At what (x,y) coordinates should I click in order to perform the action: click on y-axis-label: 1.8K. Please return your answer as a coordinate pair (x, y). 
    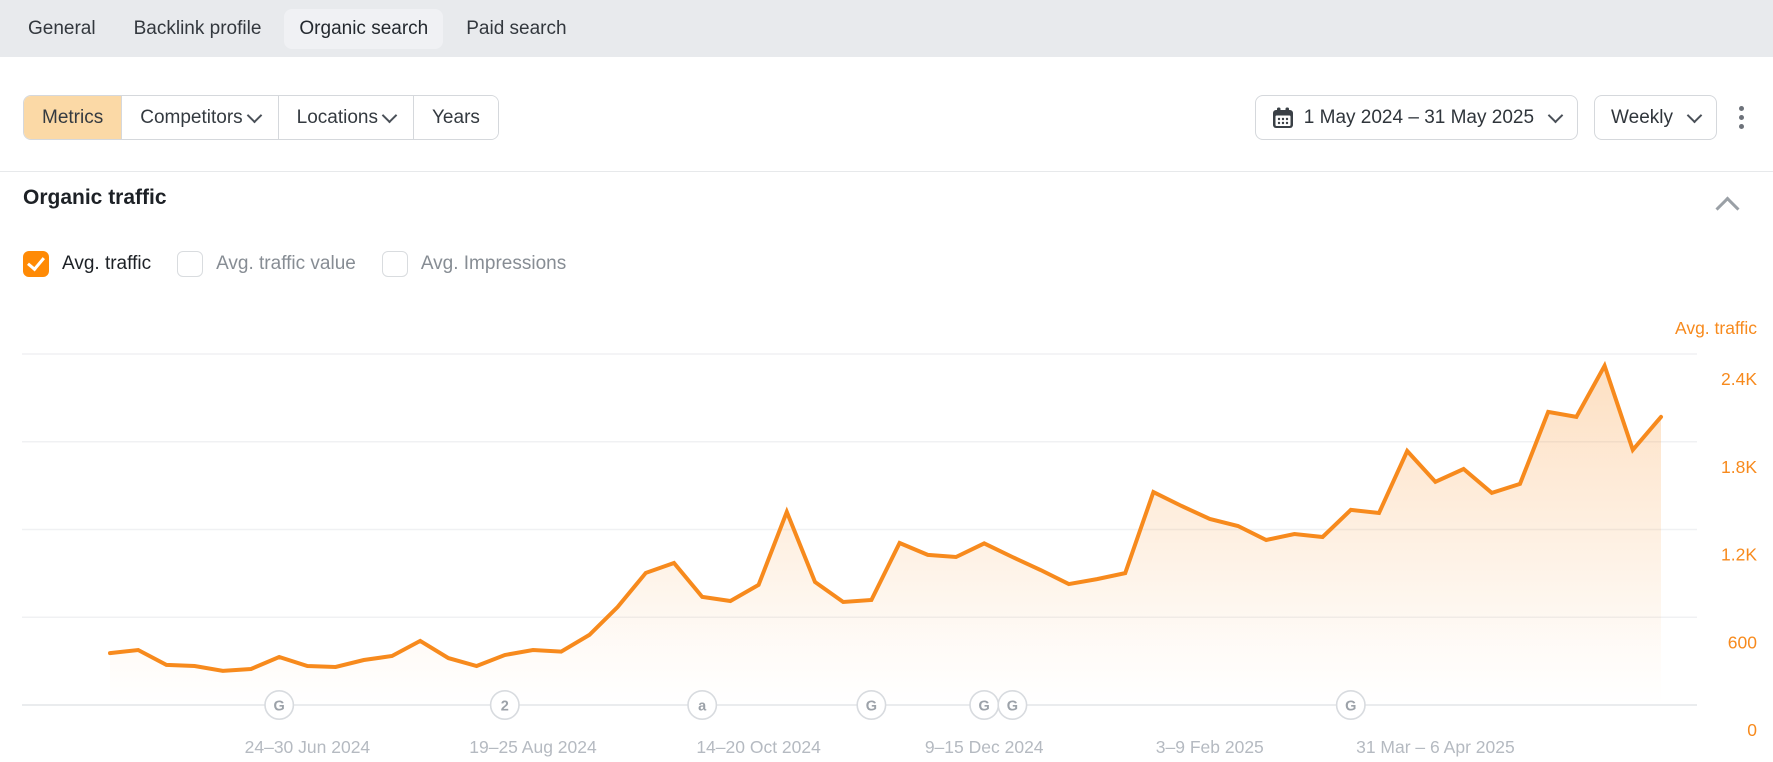
    Looking at the image, I should click on (1739, 467).